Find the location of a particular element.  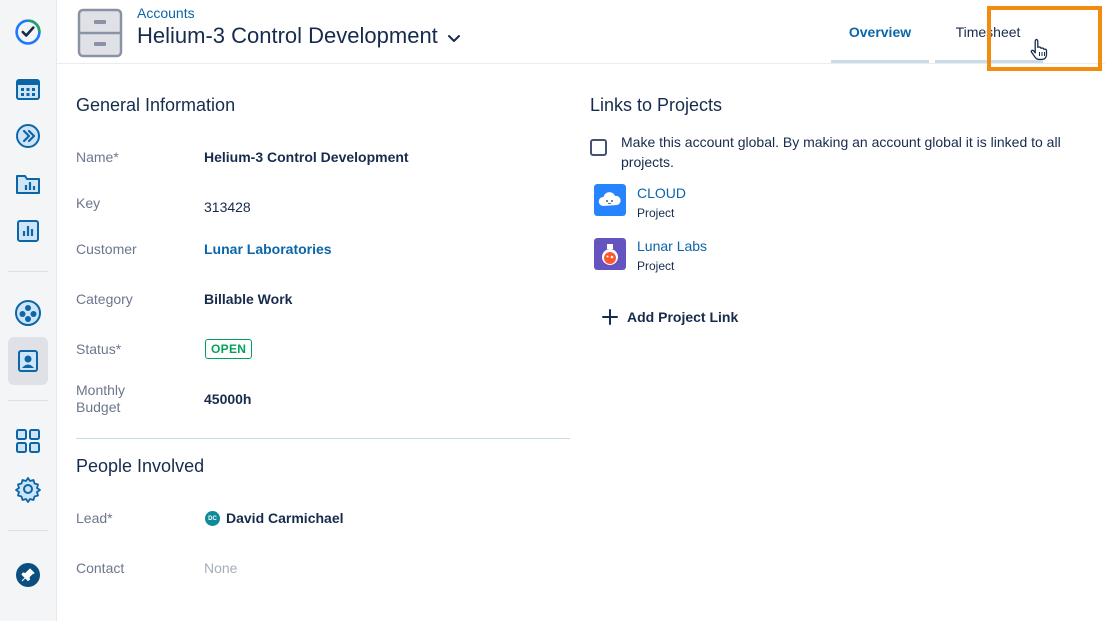

account-cabinet-icon is located at coordinates (100, 33).